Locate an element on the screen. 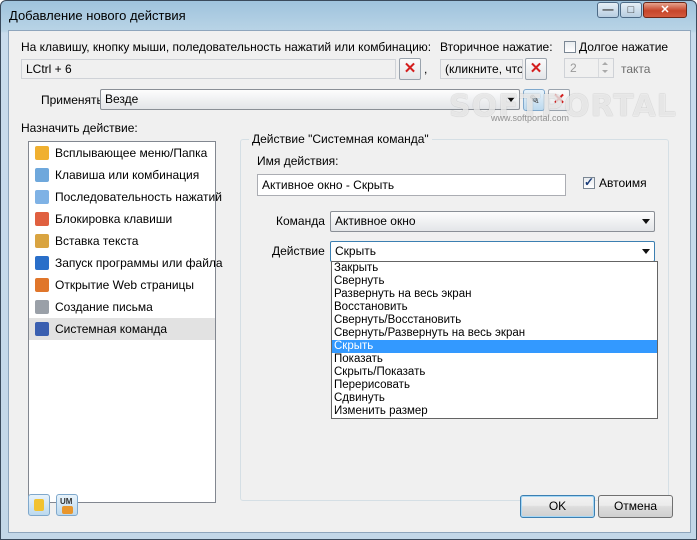  action-type-item: Системная команда is located at coordinates (122, 329).